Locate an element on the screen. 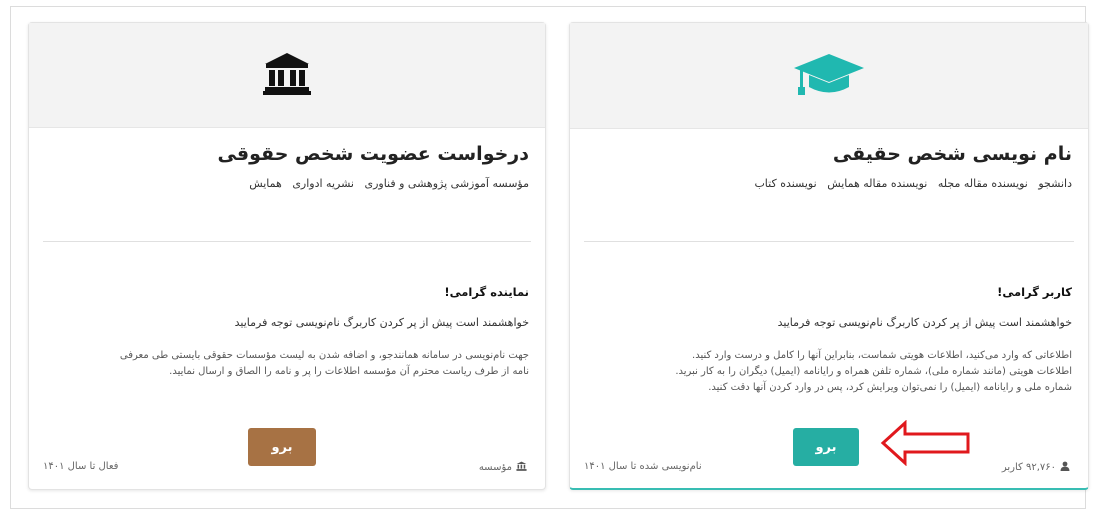  natural-card-divider is located at coordinates (829, 241).